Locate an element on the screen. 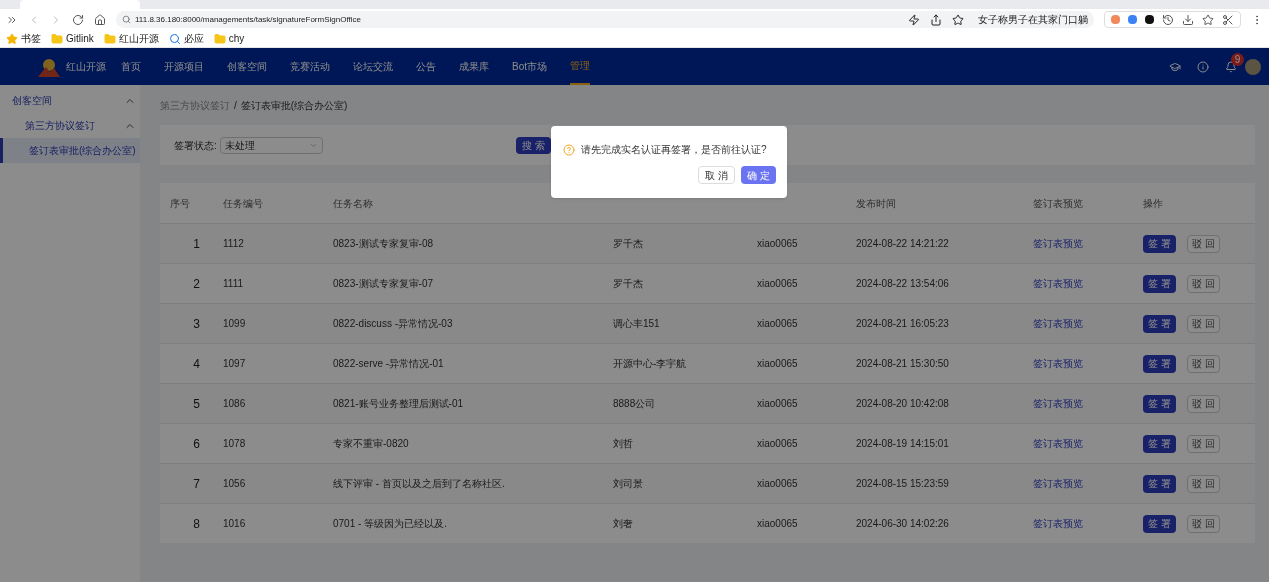 The height and width of the screenshot is (582, 1269). home-icon is located at coordinates (100, 19).